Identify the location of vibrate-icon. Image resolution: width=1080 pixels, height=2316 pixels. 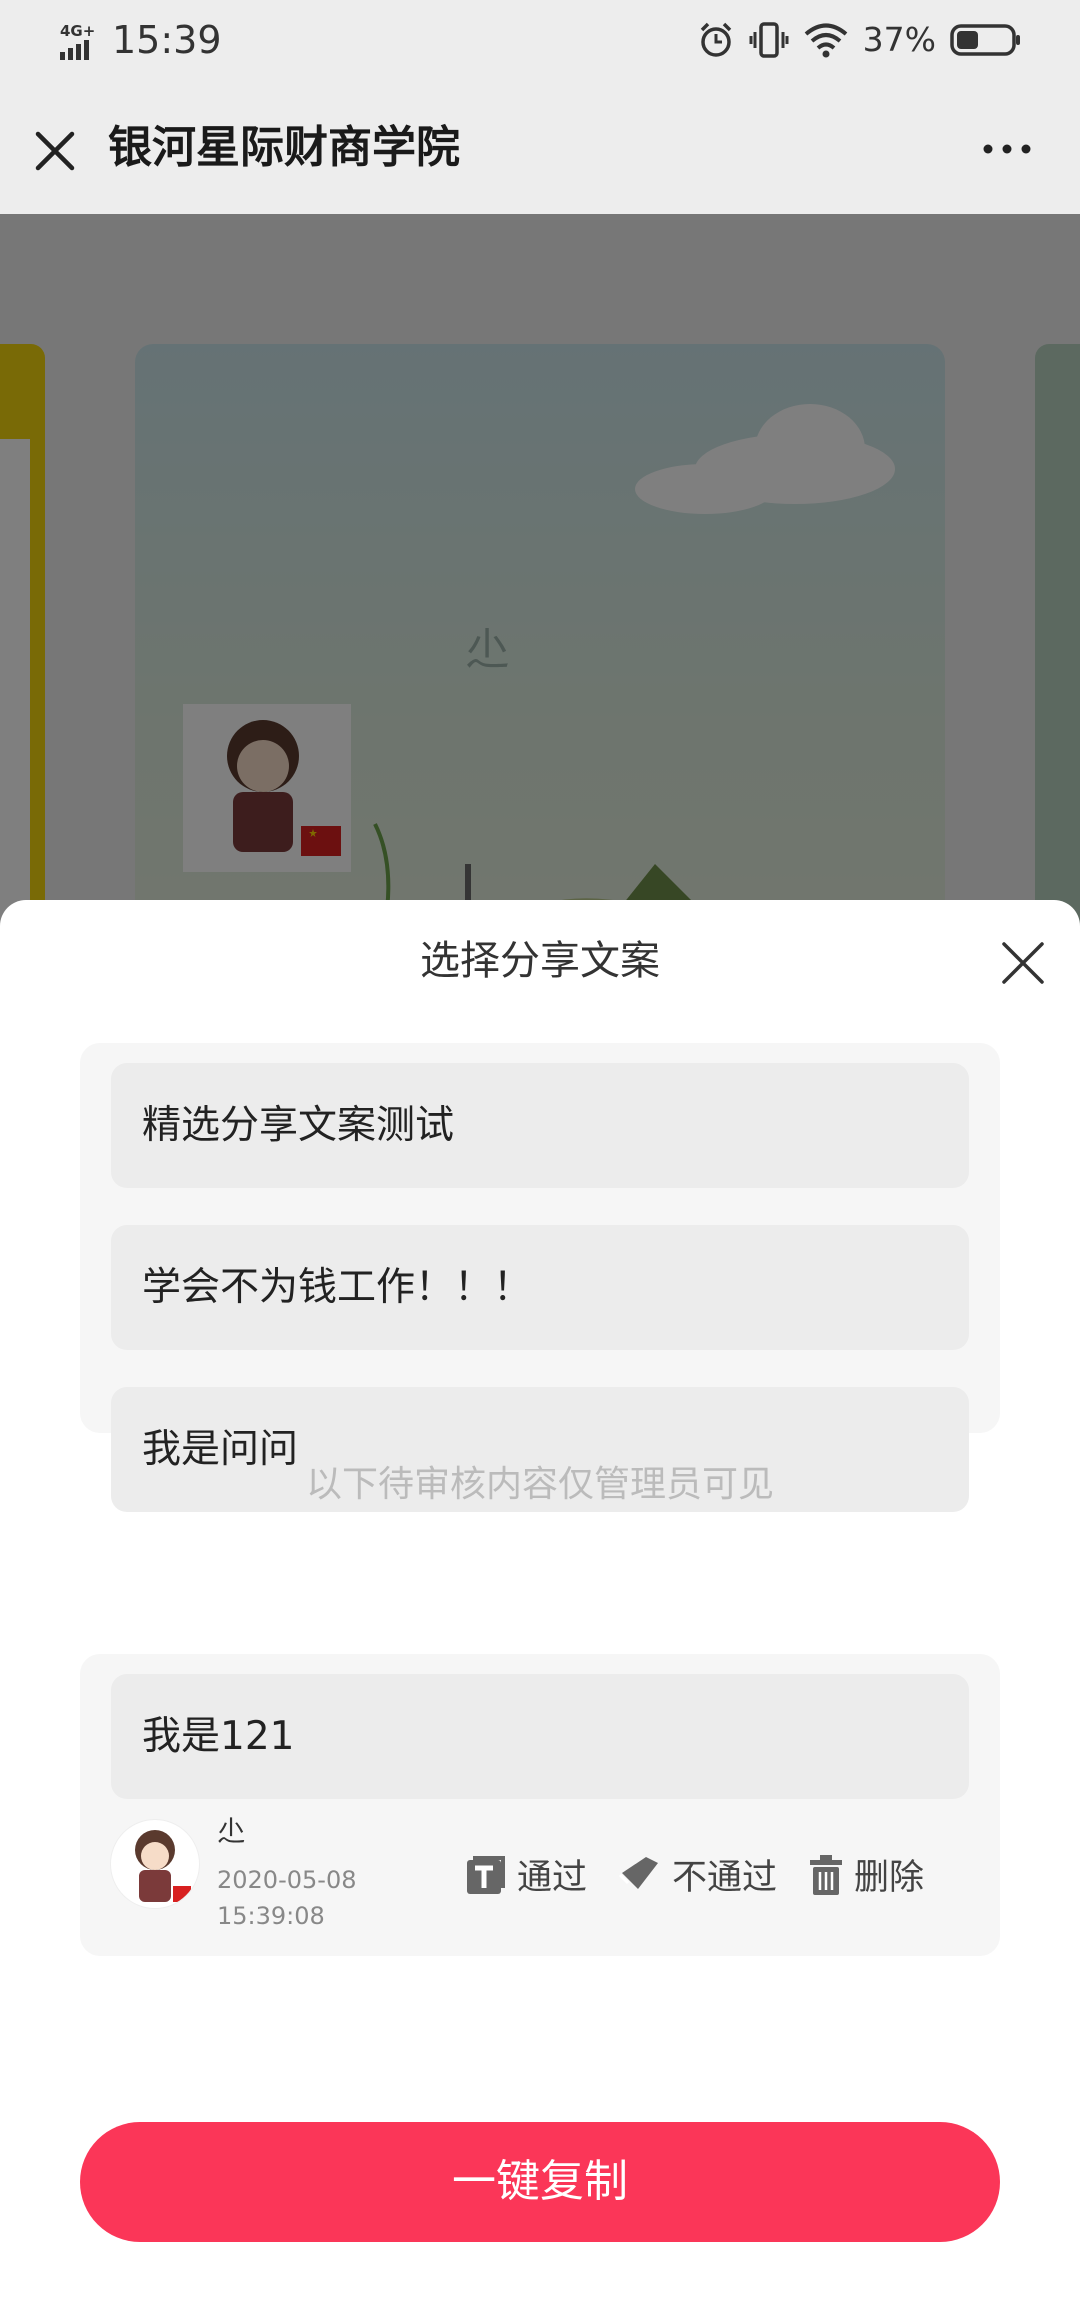
(769, 39).